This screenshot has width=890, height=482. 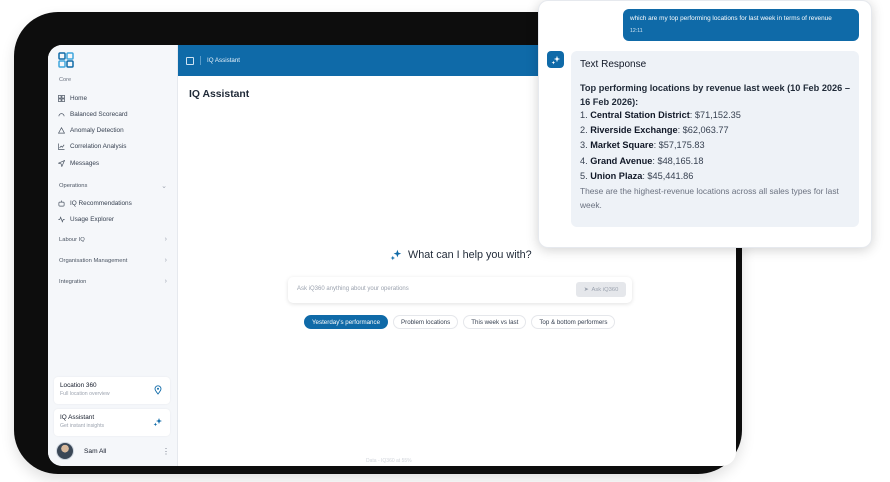 I want to click on sidebar-item-anomaly-detection: Anomaly Detection, so click(x=114, y=130).